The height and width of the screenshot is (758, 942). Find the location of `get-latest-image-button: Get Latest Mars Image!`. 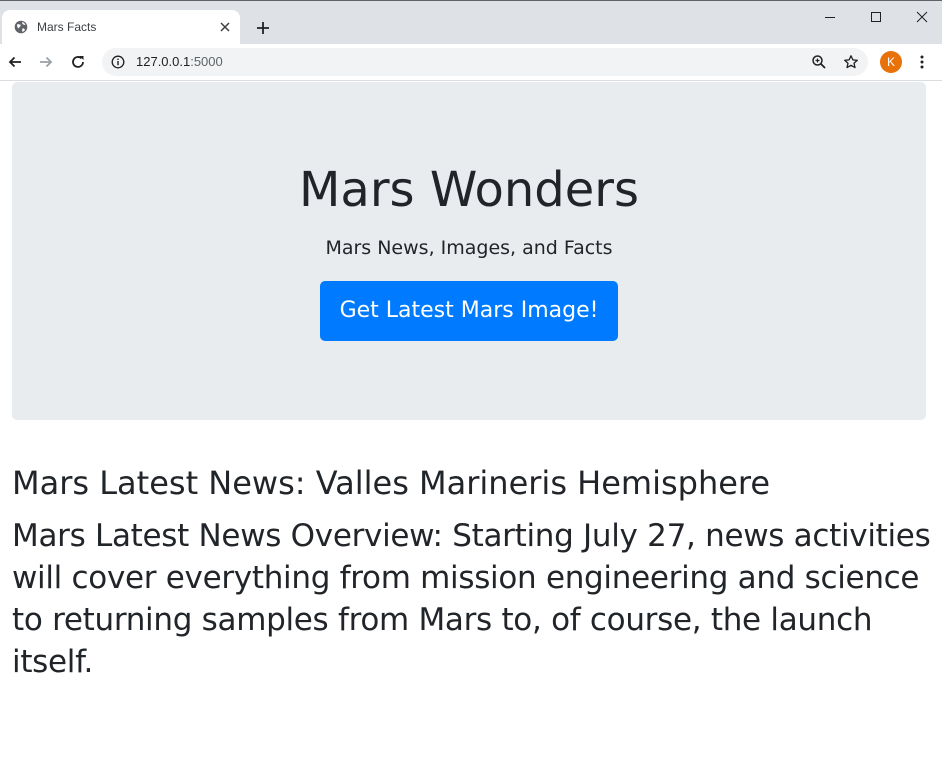

get-latest-image-button: Get Latest Mars Image! is located at coordinates (469, 311).